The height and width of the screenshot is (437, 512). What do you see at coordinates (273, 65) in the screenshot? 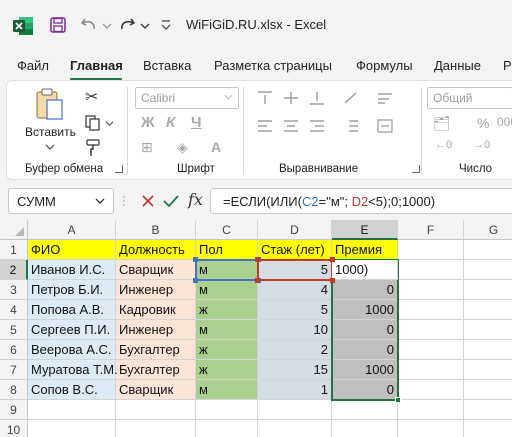
I see `tab-page-layout: Разметка страницы` at bounding box center [273, 65].